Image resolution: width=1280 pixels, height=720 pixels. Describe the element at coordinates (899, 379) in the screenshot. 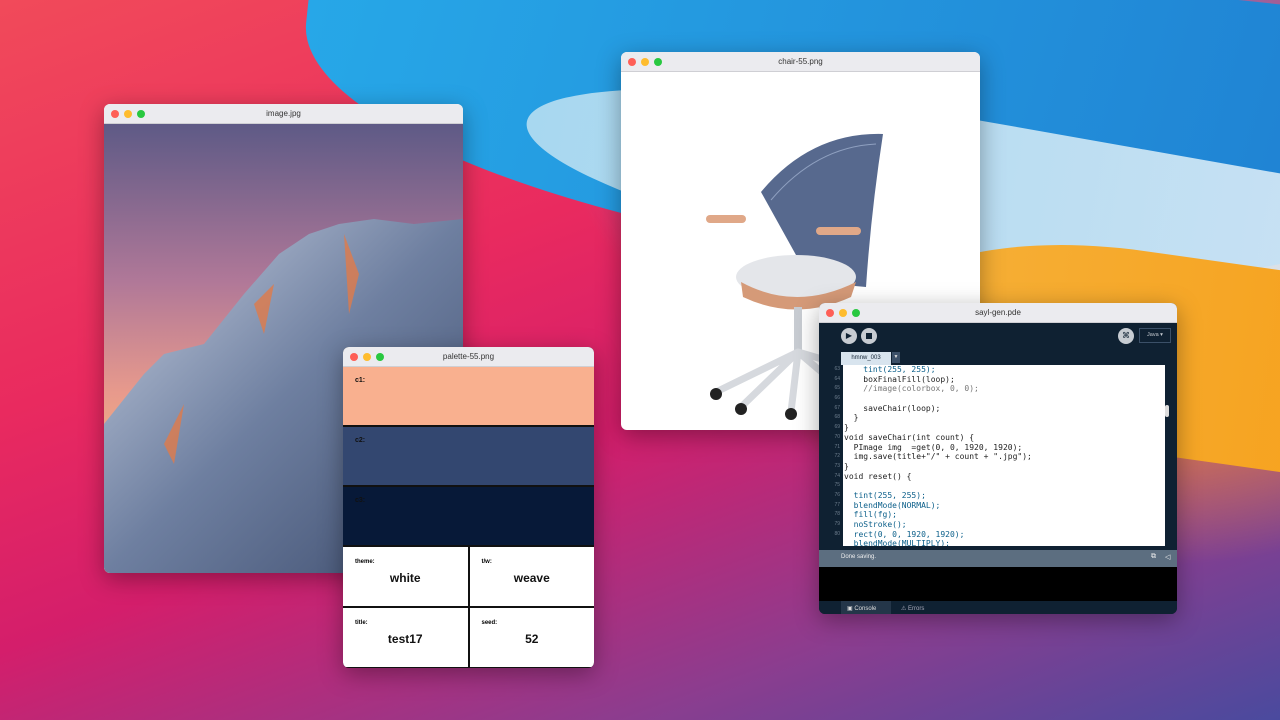

I see `code-line: boxFinalFill(loop);` at that location.